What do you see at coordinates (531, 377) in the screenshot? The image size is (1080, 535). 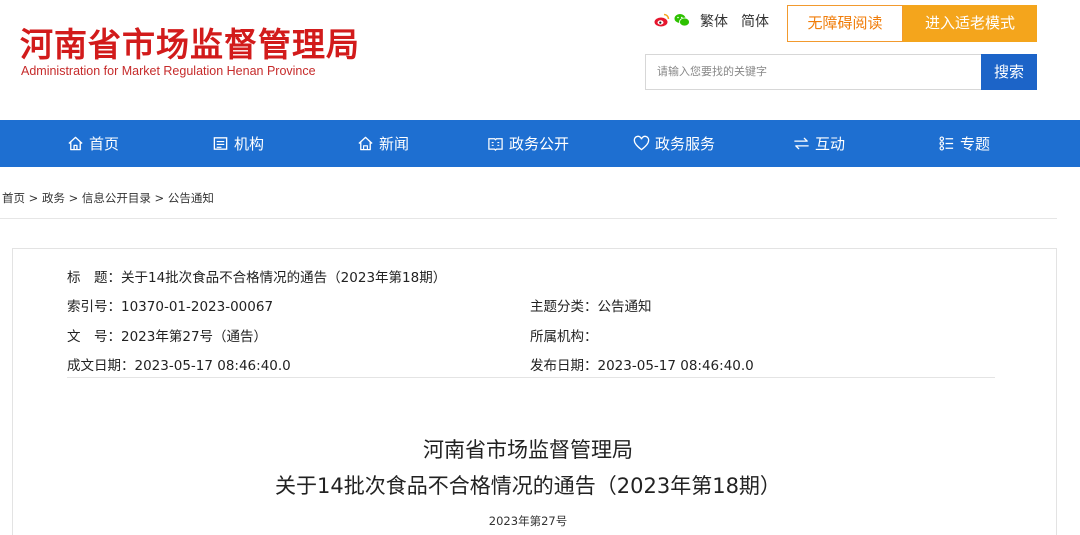 I see `info-separator` at bounding box center [531, 377].